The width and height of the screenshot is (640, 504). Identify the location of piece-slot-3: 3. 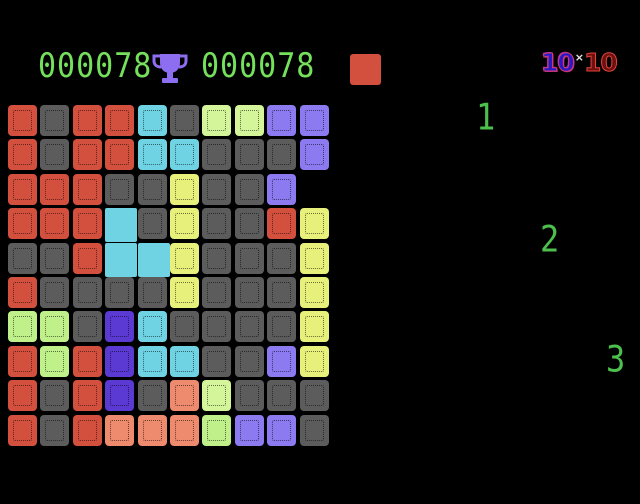
(615, 359).